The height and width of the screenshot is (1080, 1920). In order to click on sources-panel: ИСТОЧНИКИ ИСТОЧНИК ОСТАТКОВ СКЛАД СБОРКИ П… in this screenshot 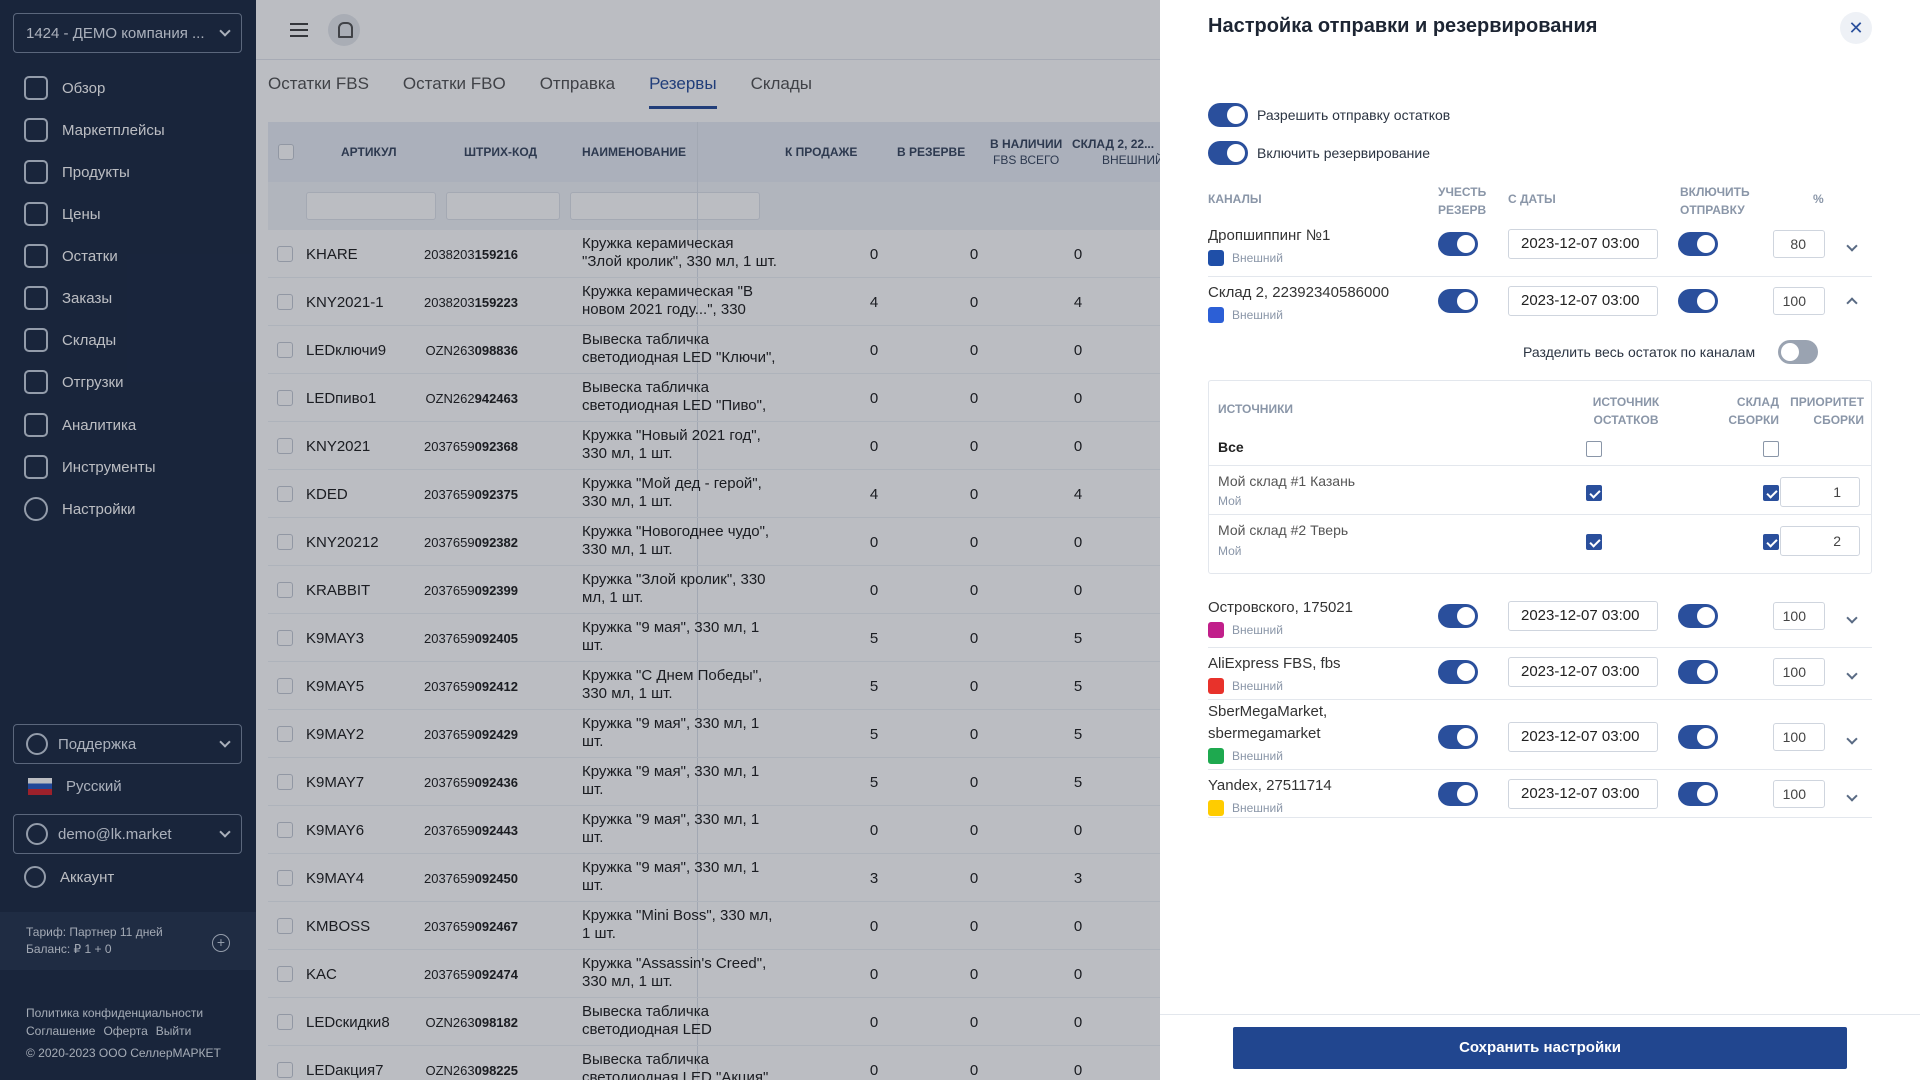, I will do `click(1540, 477)`.